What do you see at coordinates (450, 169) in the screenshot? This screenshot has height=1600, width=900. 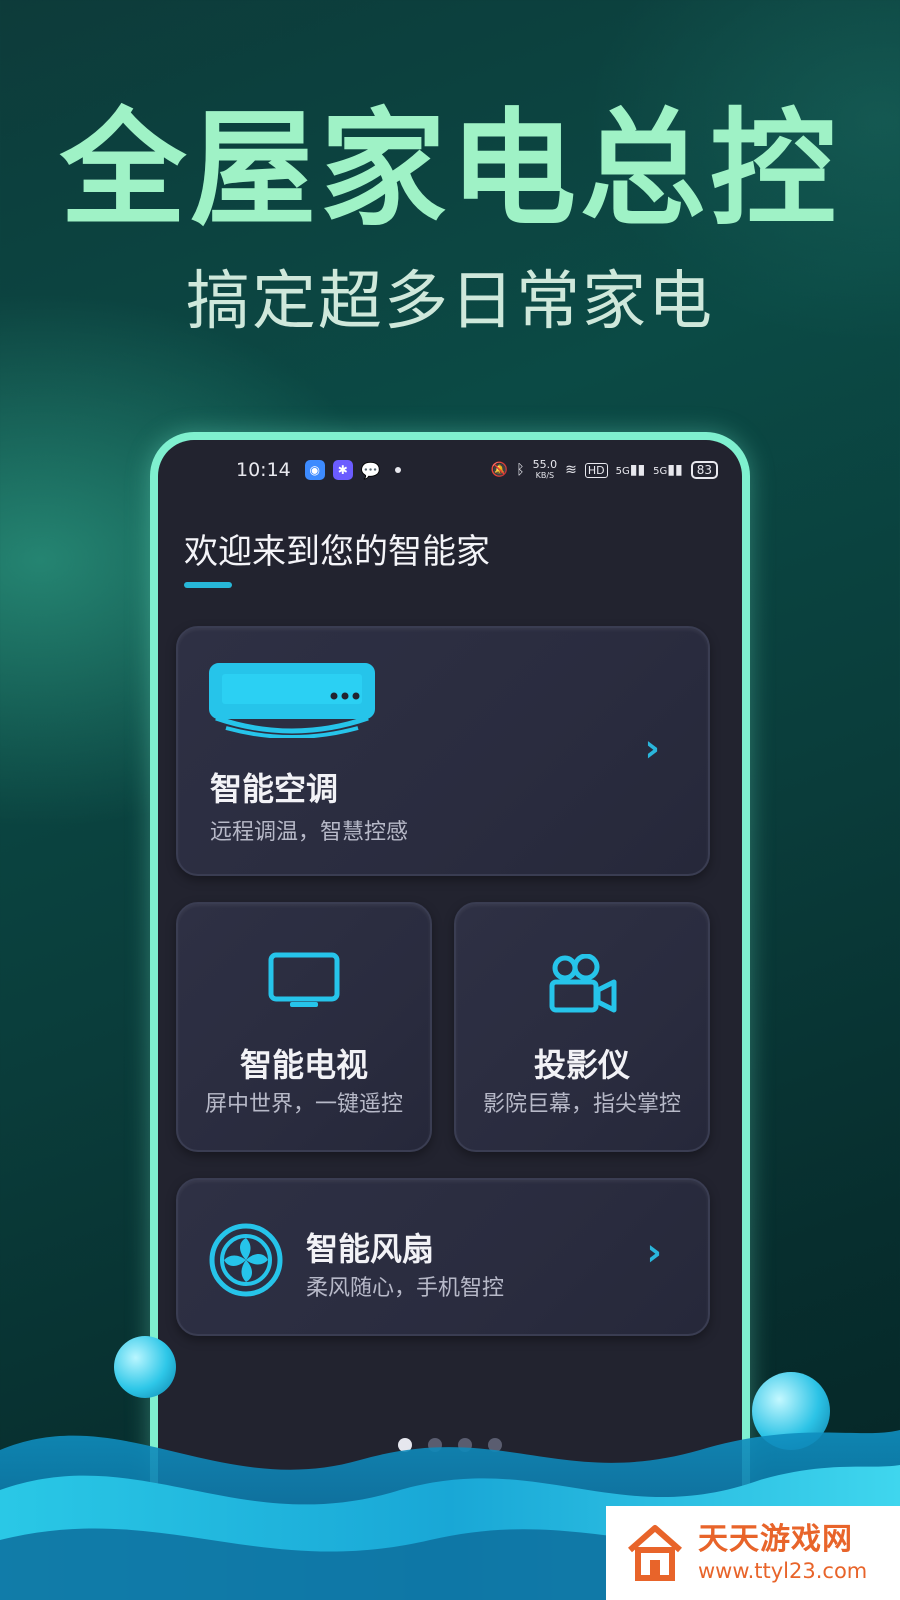 I see `hero-title: 全屋家电总控` at bounding box center [450, 169].